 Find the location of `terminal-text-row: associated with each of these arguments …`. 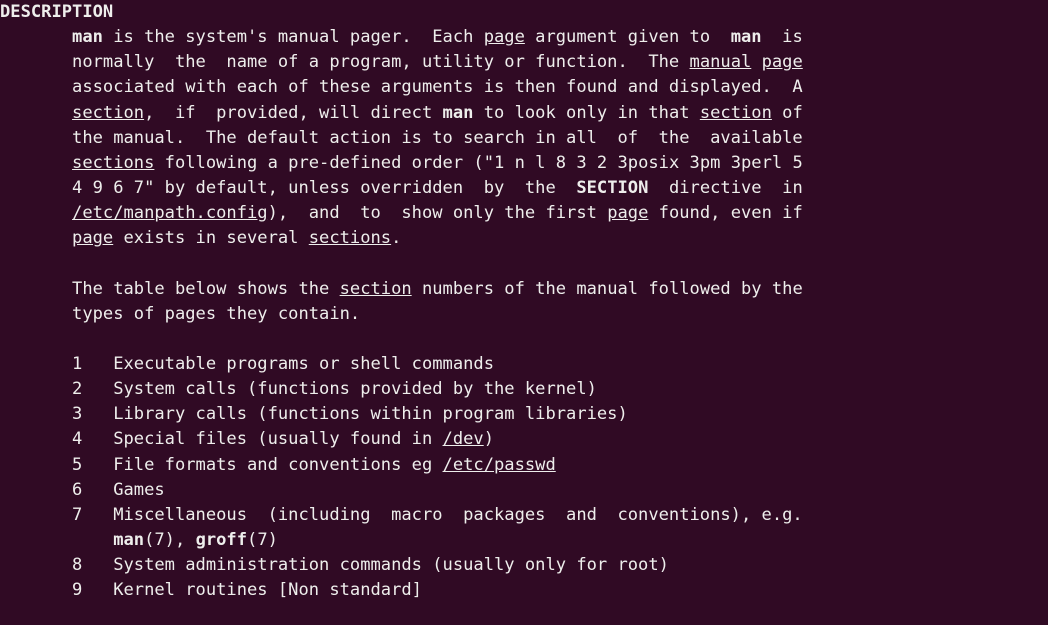

terminal-text-row: associated with each of these arguments … is located at coordinates (524, 87).